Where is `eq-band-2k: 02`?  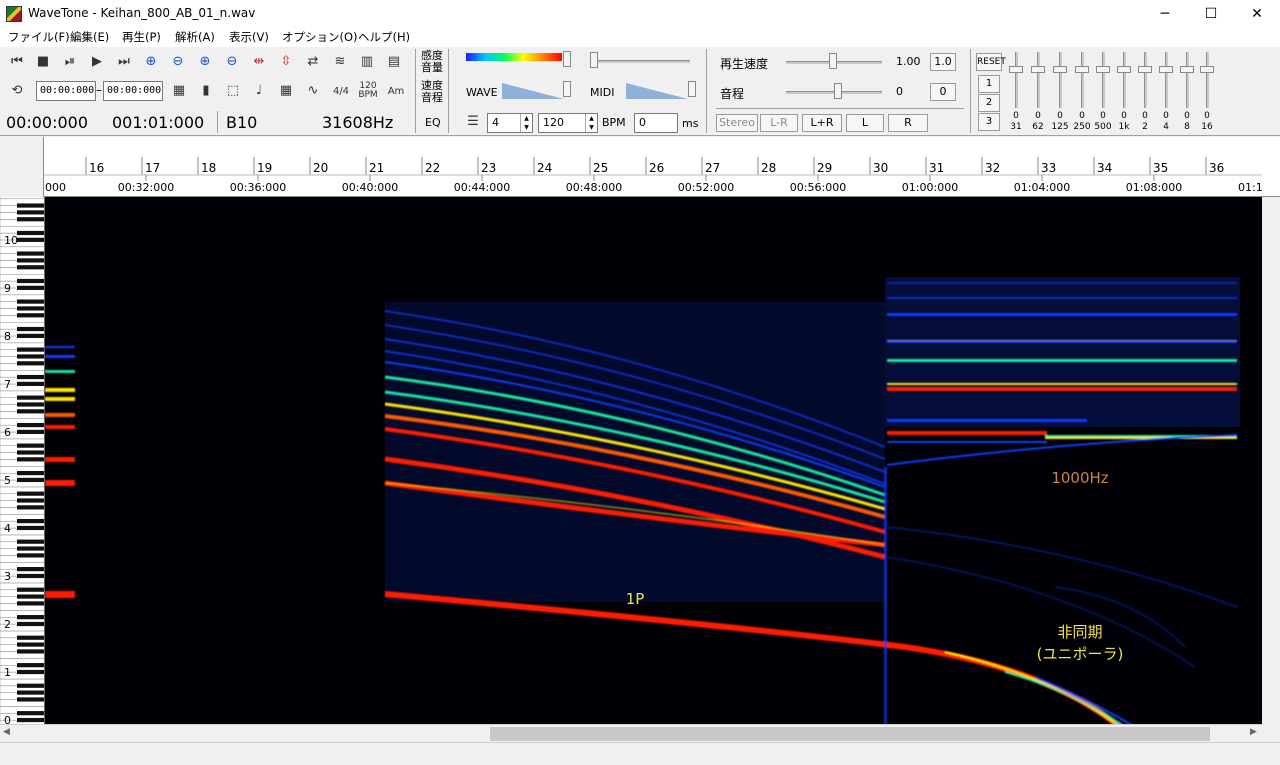 eq-band-2k: 02 is located at coordinates (1145, 93).